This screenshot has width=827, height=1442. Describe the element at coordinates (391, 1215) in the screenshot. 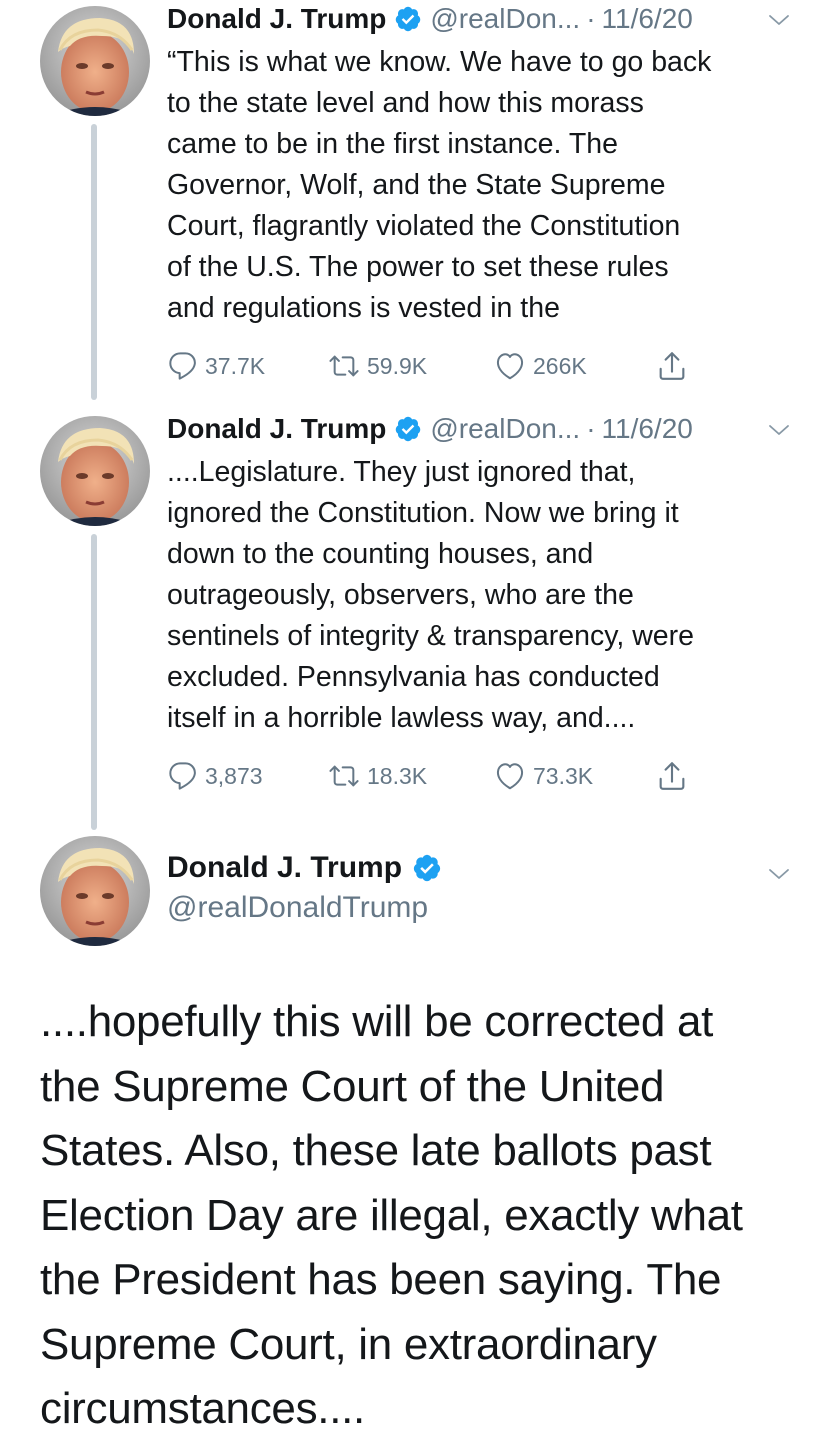

I see `tweet-text-line: Election Day are illegal, exactly what` at that location.